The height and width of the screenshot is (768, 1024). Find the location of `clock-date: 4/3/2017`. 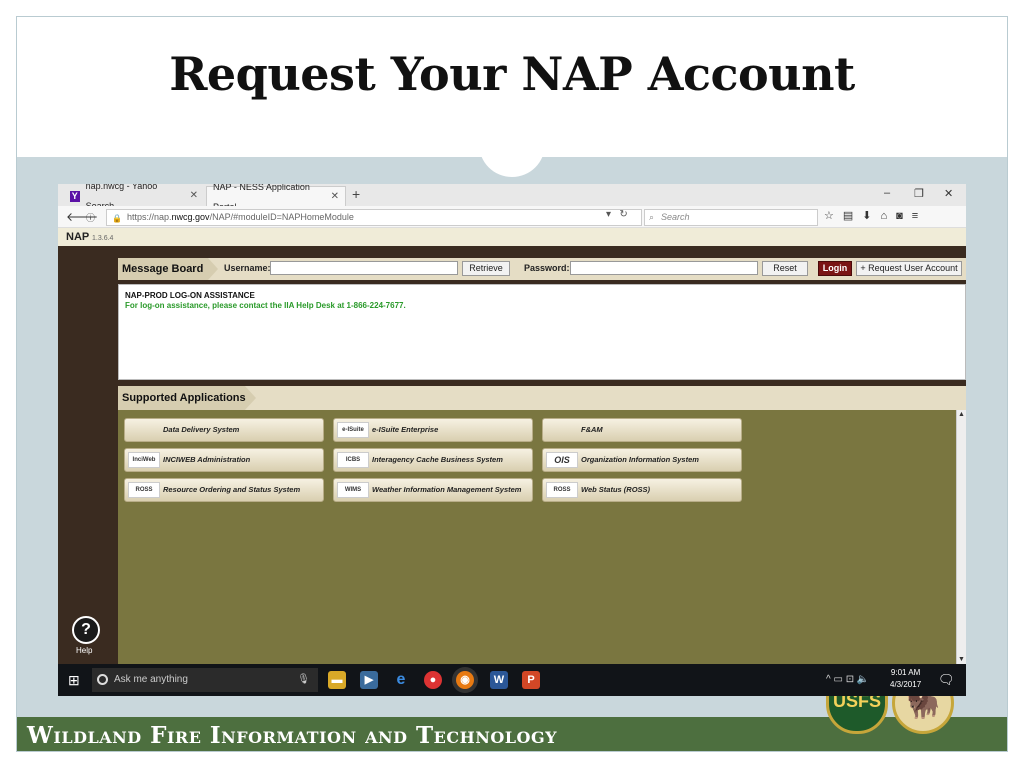

clock-date: 4/3/2017 is located at coordinates (906, 684).